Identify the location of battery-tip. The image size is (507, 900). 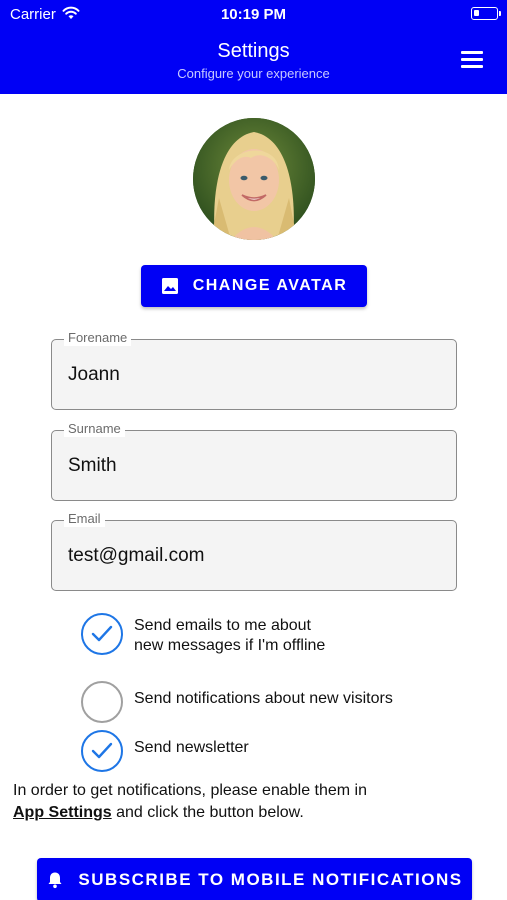
(500, 13).